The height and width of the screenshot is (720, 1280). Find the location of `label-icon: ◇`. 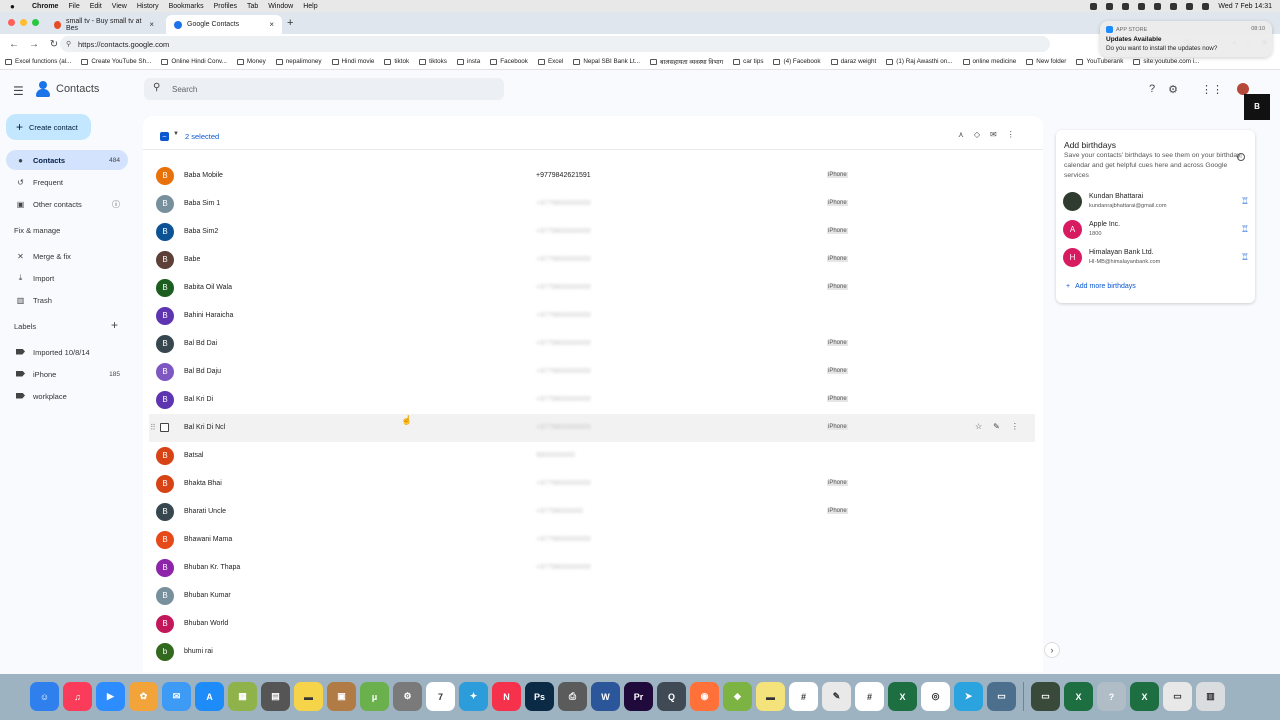

label-icon: ◇ is located at coordinates (977, 134).